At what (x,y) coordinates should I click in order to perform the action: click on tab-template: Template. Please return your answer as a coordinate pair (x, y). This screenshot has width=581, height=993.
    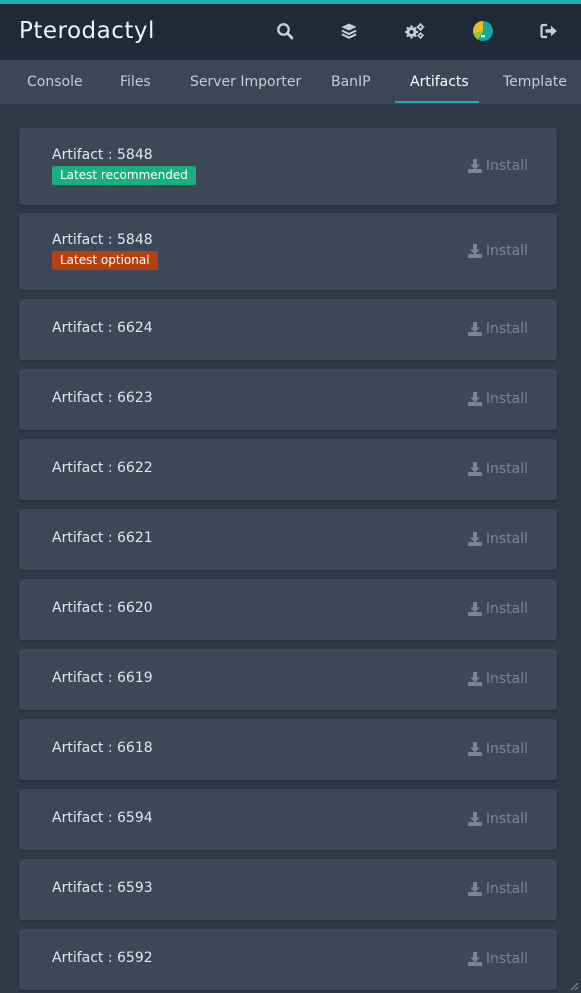
    Looking at the image, I should click on (535, 82).